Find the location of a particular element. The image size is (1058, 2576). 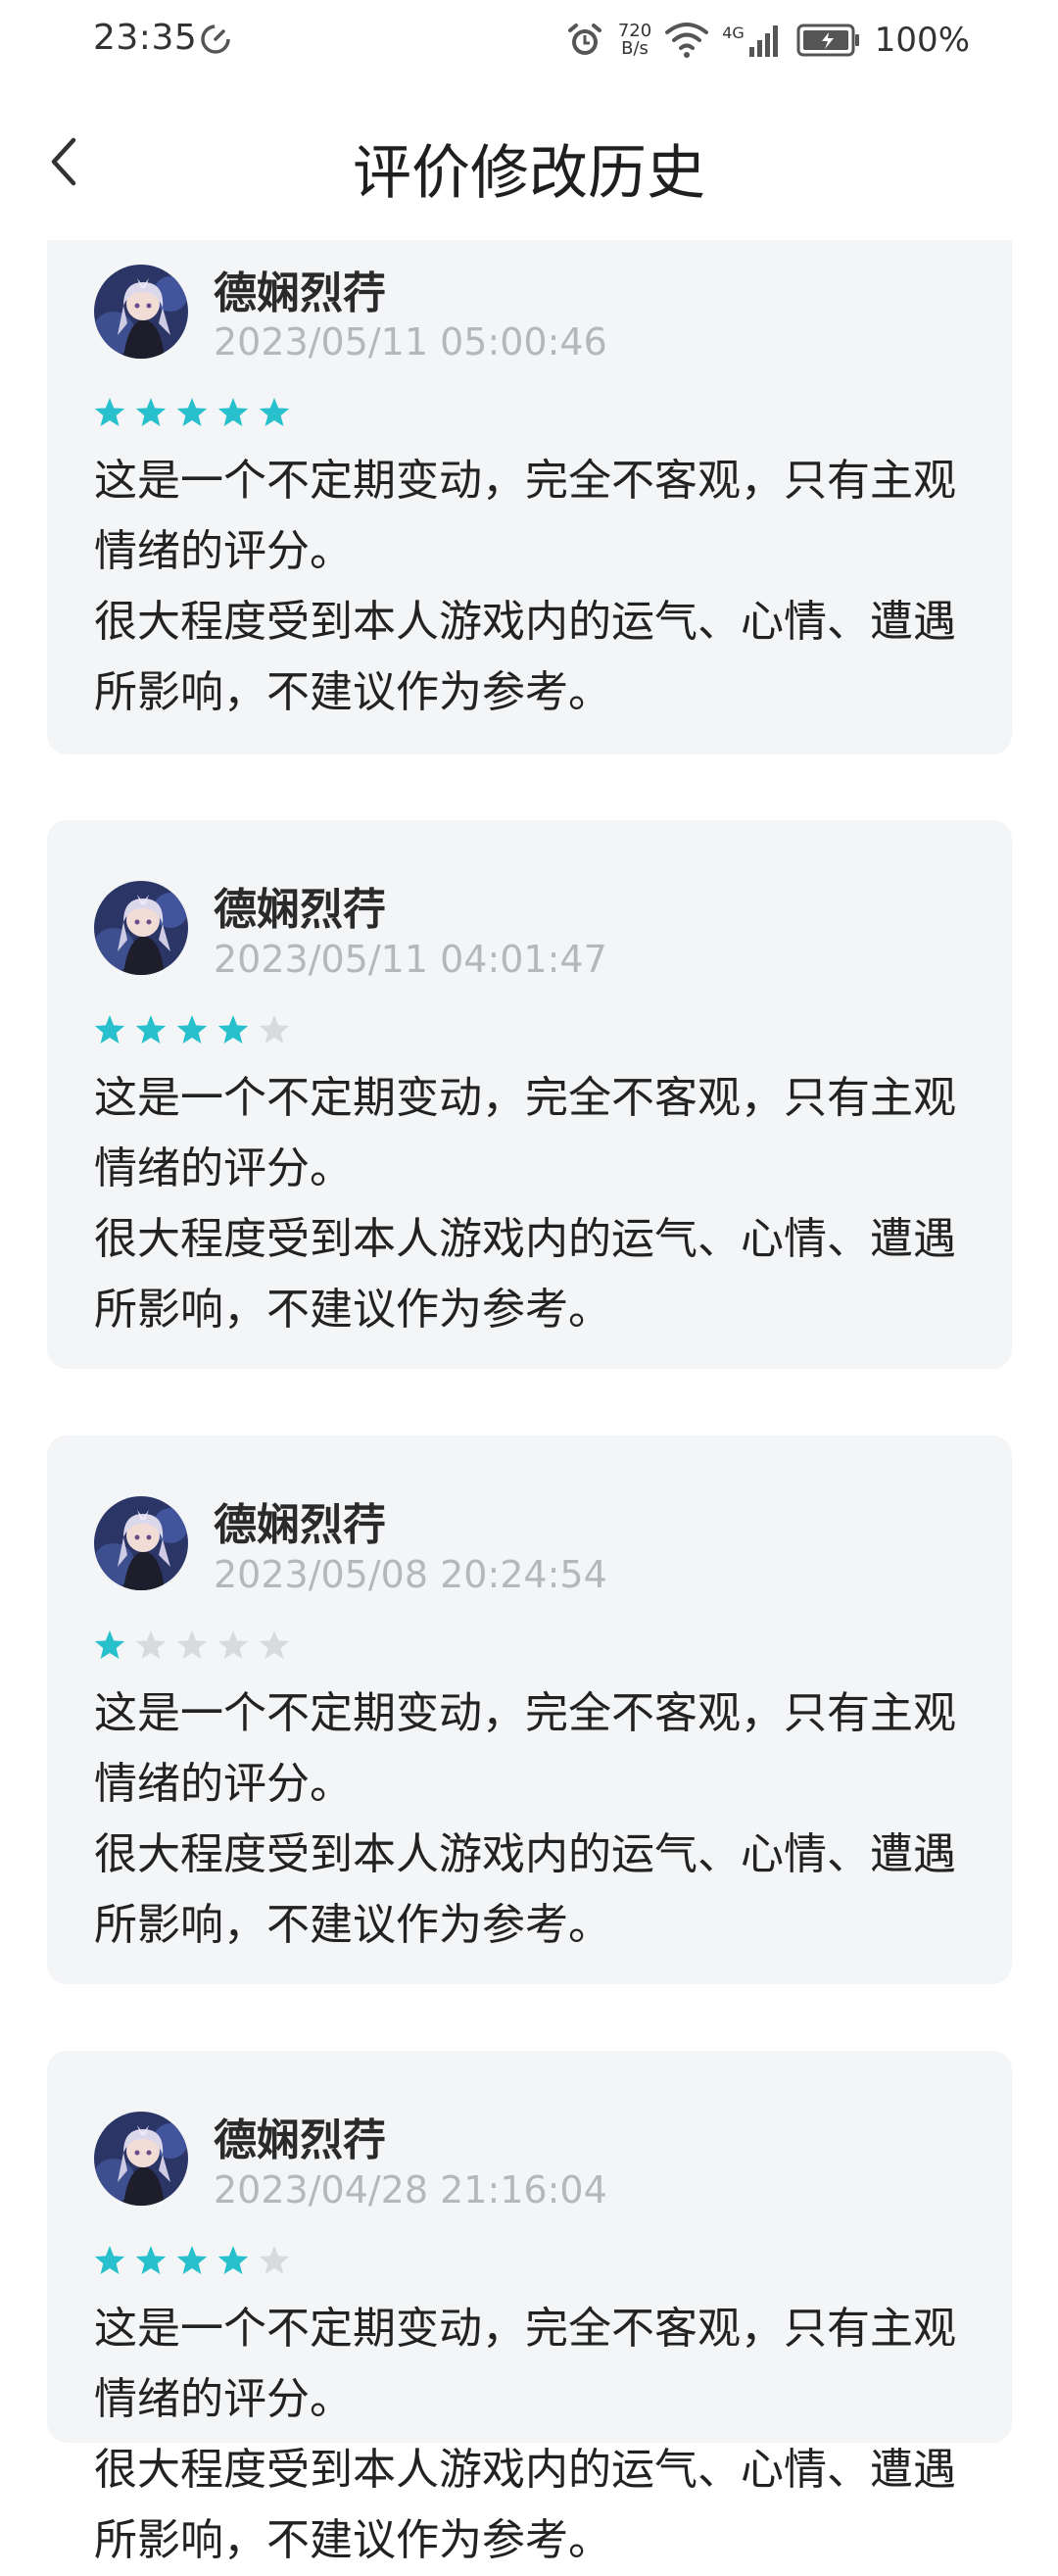

do-not-disturb-icon is located at coordinates (215, 39).